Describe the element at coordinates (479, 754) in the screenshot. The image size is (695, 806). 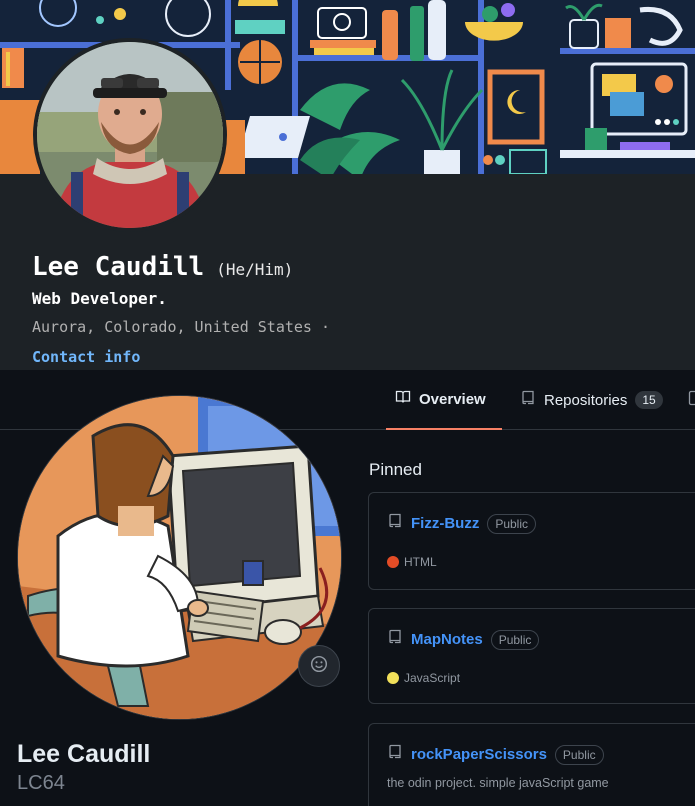
I see `repo-link: rockPaperScissors` at that location.